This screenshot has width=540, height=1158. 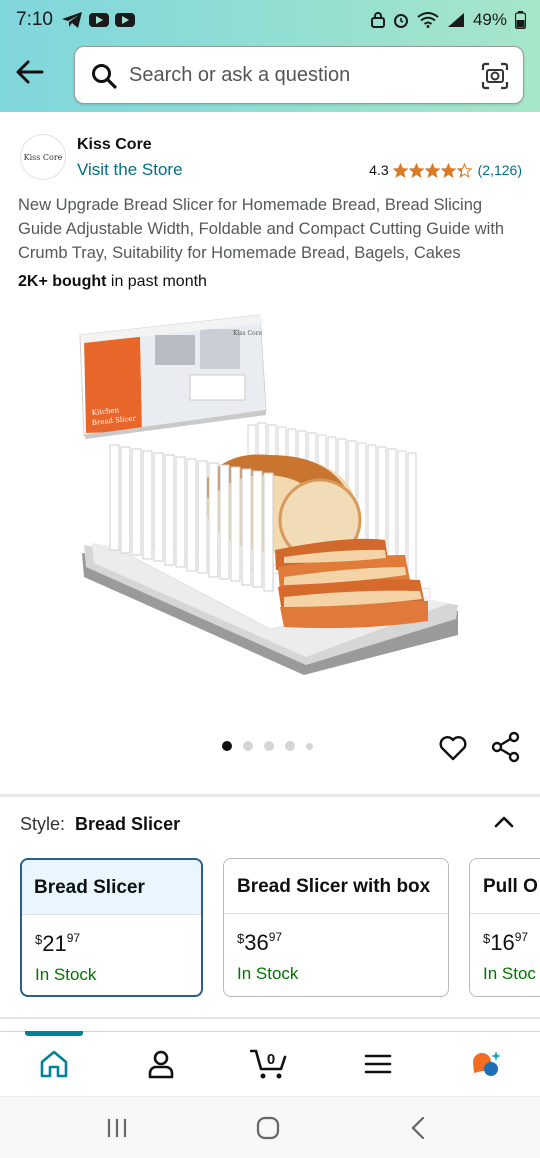 I want to click on share-icon, so click(x=506, y=747).